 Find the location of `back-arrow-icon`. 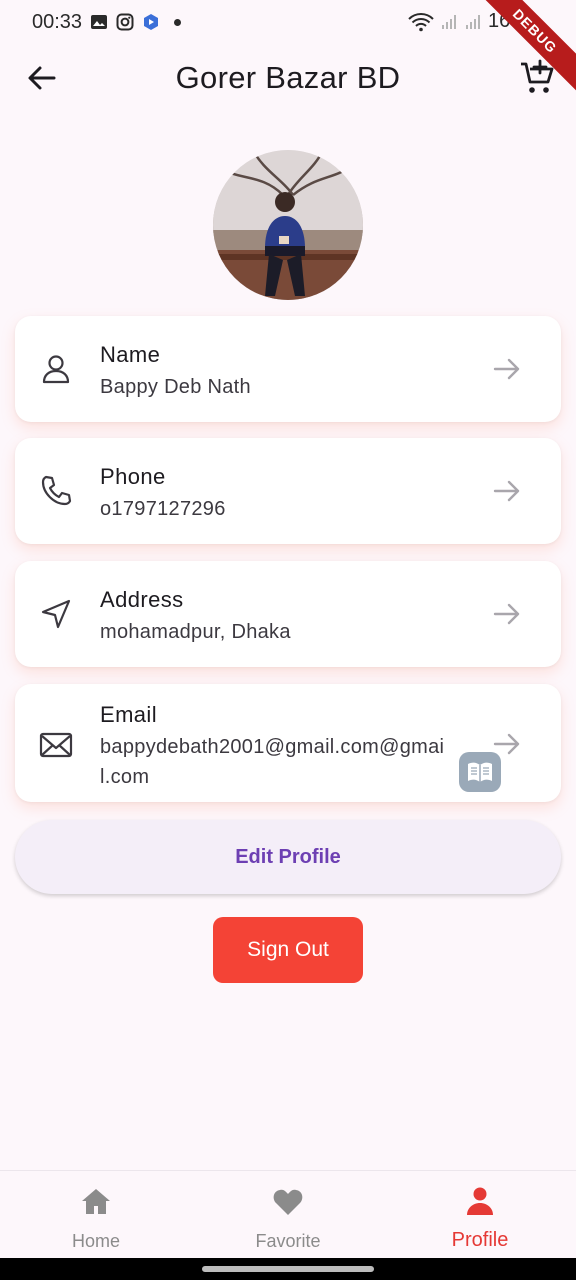

back-arrow-icon is located at coordinates (42, 78).